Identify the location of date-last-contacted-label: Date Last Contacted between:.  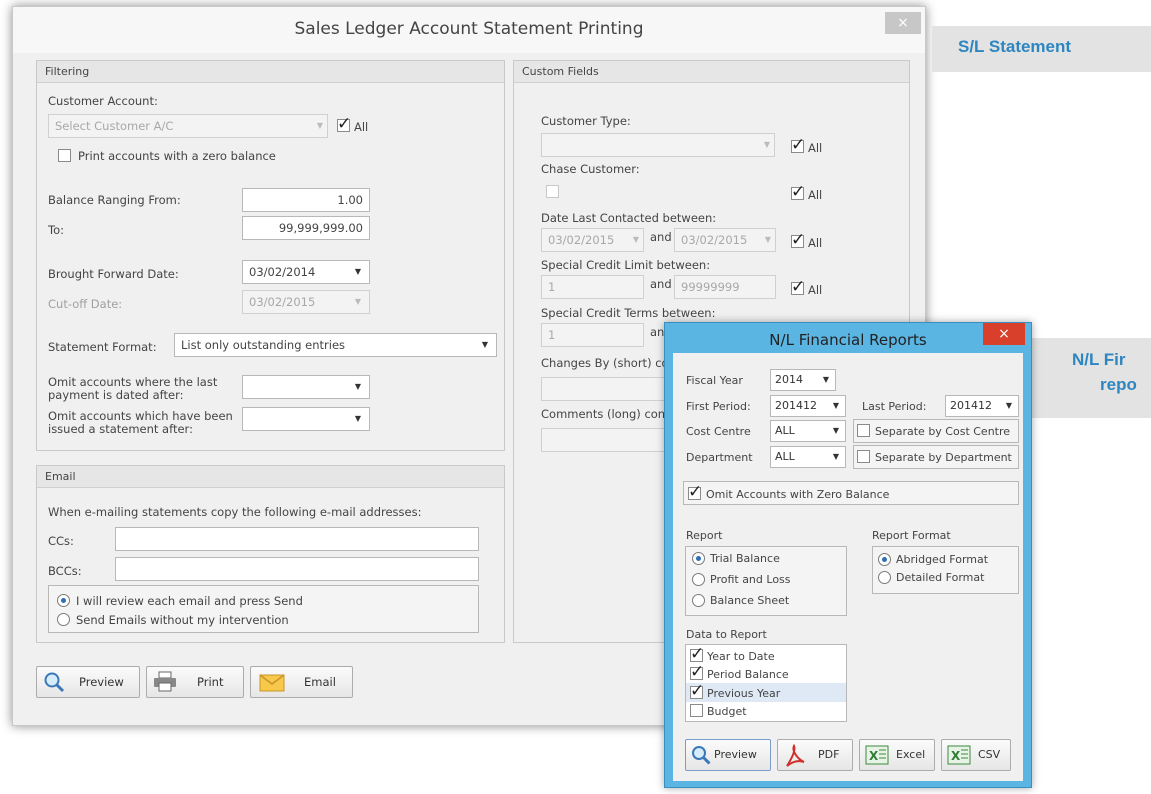
(629, 218).